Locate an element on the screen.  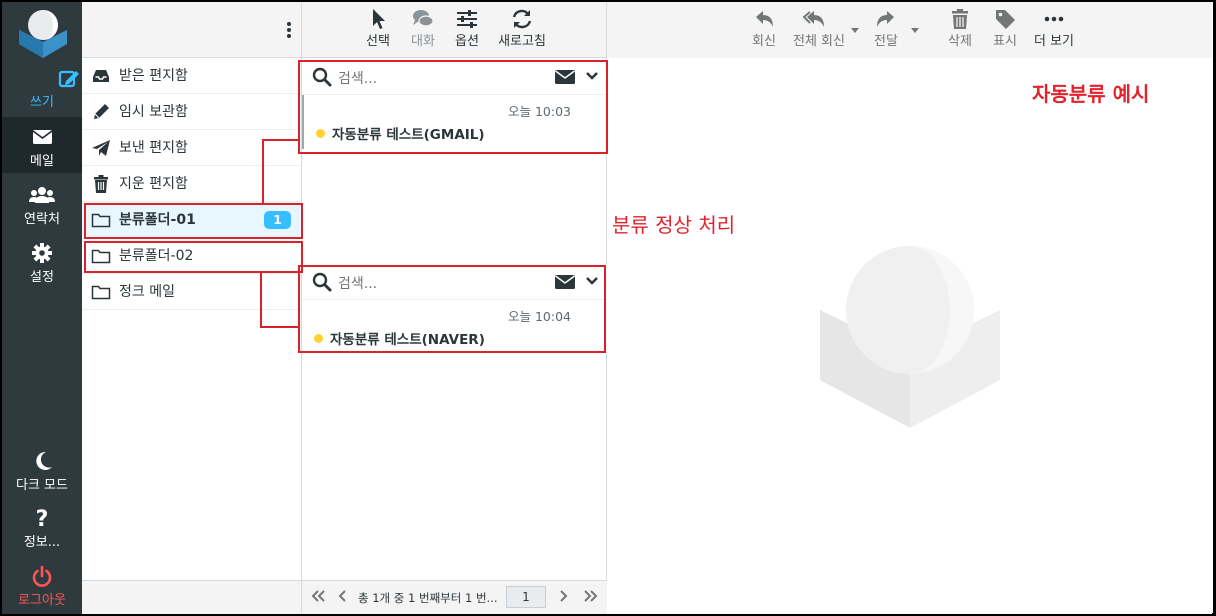
folder-label: 정크 메일 is located at coordinates (147, 292).